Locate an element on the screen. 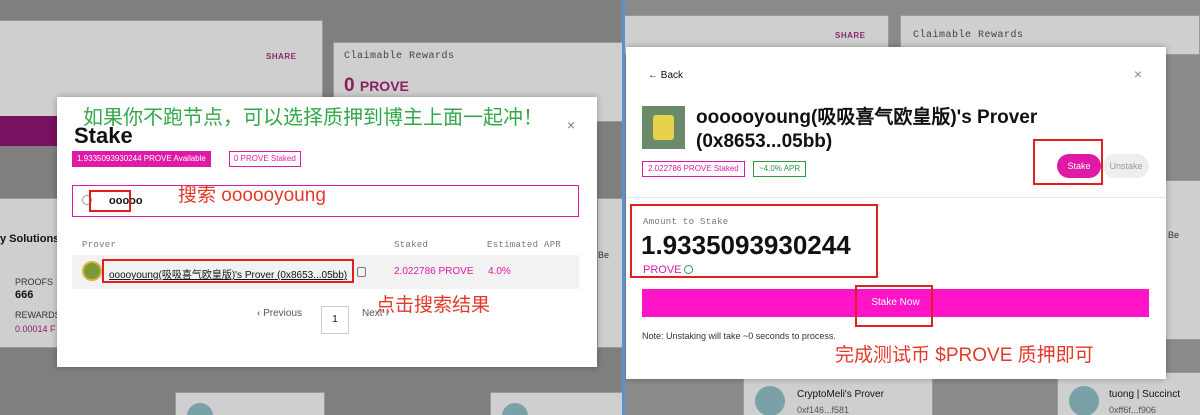 This screenshot has width=1200, height=415. annotation-search-tip: 搜索 oooooyoung is located at coordinates (252, 195).